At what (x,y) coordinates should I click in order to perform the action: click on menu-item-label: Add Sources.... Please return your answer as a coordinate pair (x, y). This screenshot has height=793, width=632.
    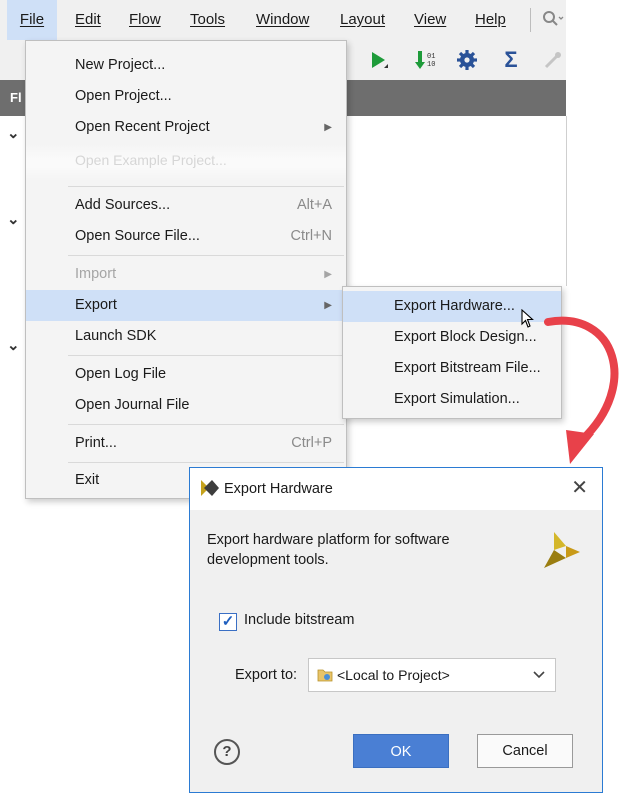
    Looking at the image, I should click on (123, 205).